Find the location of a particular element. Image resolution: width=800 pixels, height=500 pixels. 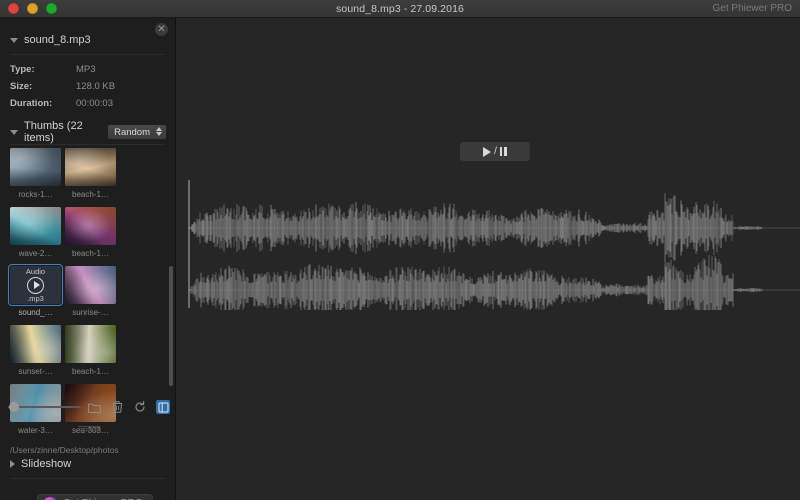

toolbar-icons is located at coordinates (128, 407).